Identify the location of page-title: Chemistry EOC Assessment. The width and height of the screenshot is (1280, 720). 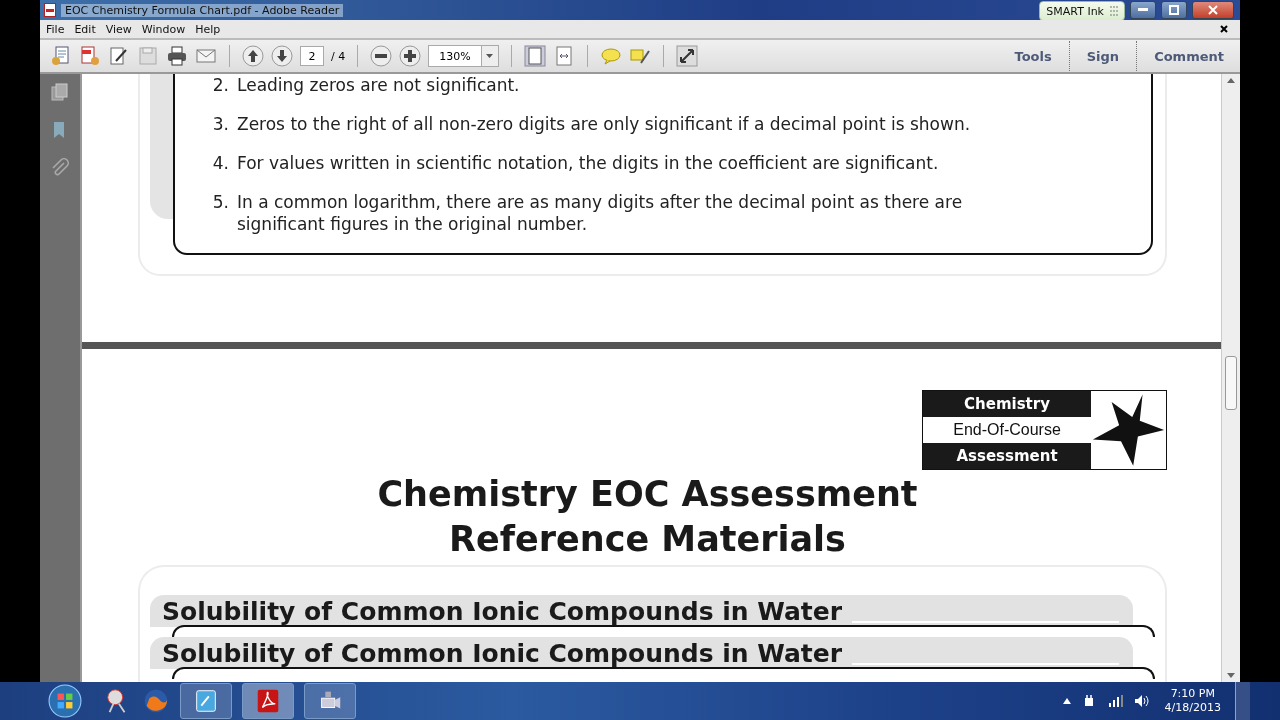
(647, 494).